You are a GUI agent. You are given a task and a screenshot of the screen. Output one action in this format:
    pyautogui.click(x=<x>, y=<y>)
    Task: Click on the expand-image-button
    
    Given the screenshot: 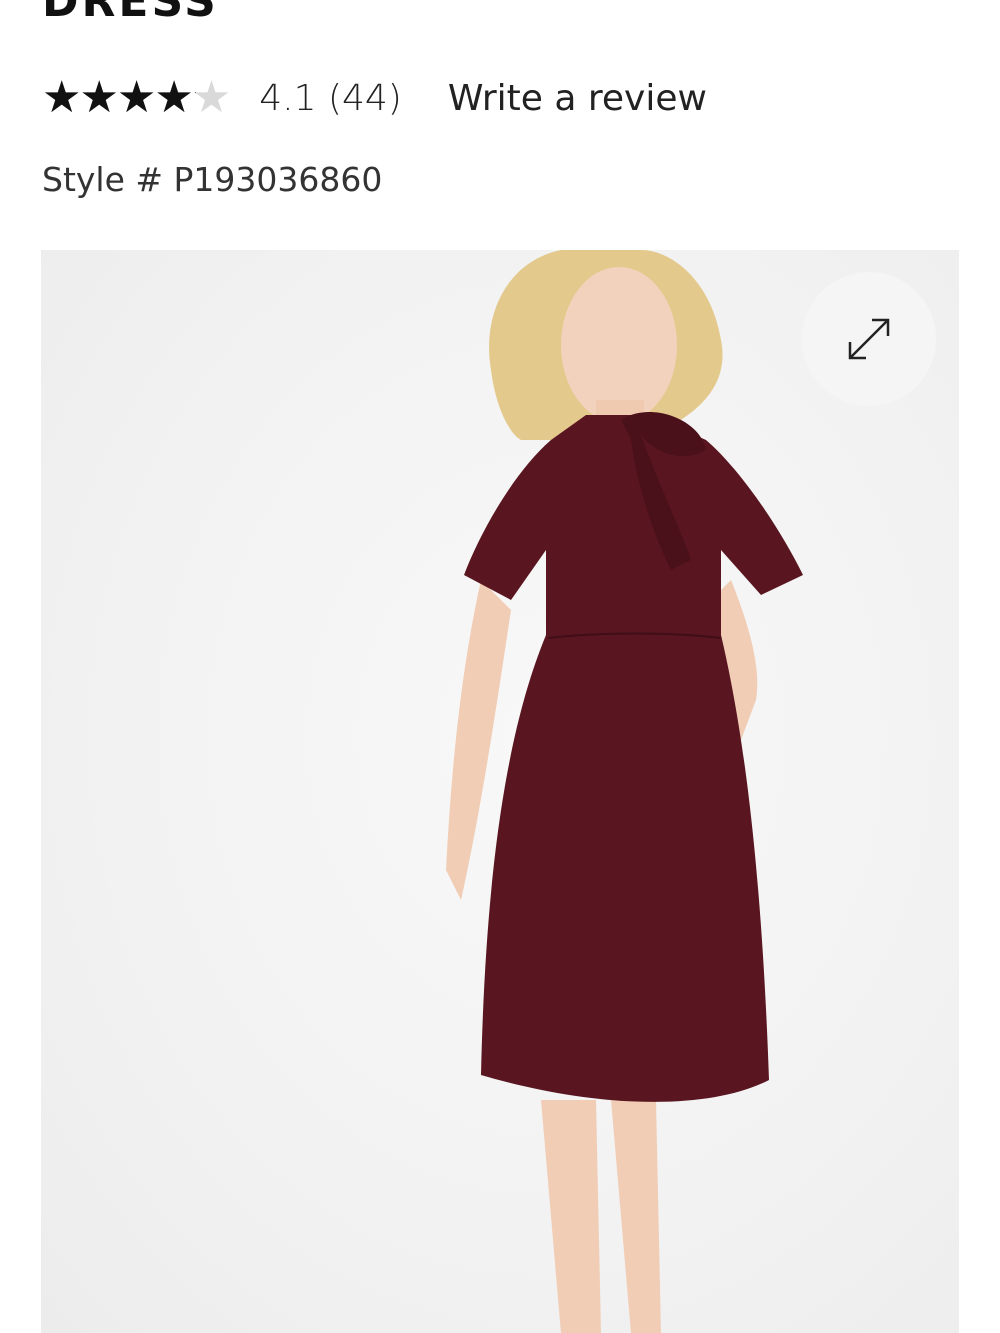 What is the action you would take?
    pyautogui.click(x=869, y=339)
    